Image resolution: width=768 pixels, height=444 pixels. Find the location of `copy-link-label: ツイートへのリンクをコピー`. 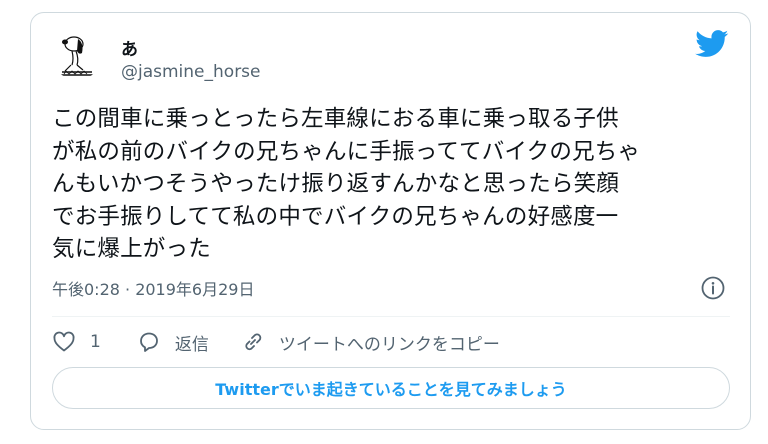

copy-link-label: ツイートへのリンクをコピー is located at coordinates (389, 344).